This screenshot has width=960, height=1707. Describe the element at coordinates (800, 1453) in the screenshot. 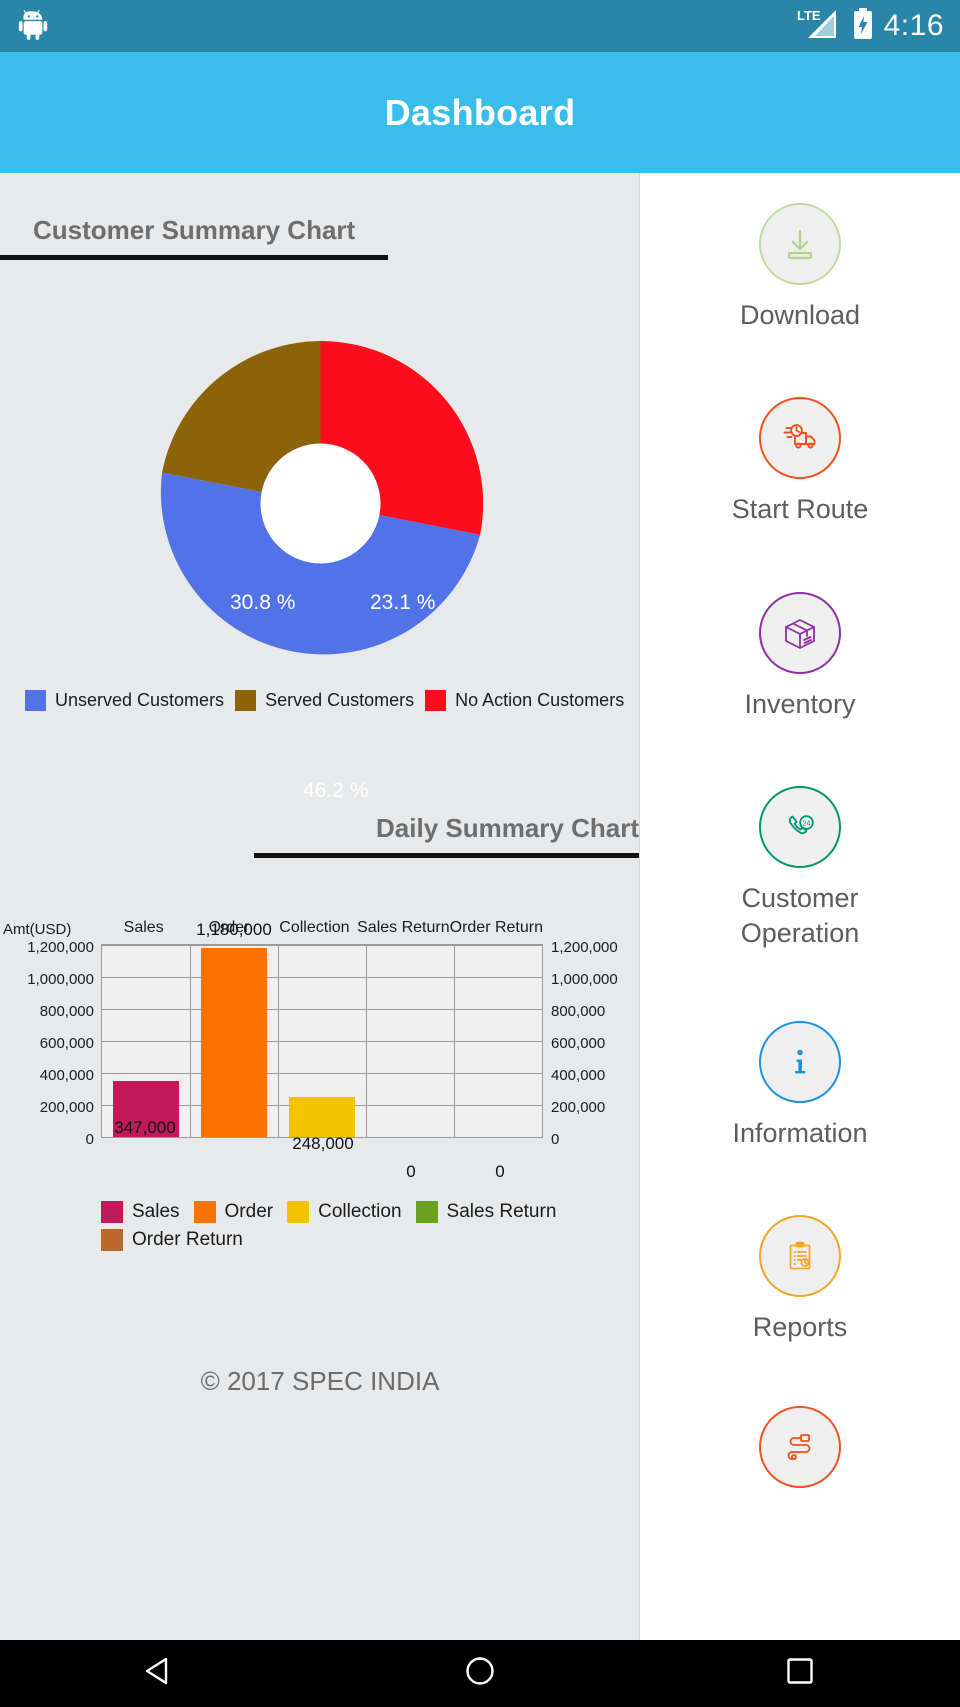

I see `sidebar-item-route-map` at that location.